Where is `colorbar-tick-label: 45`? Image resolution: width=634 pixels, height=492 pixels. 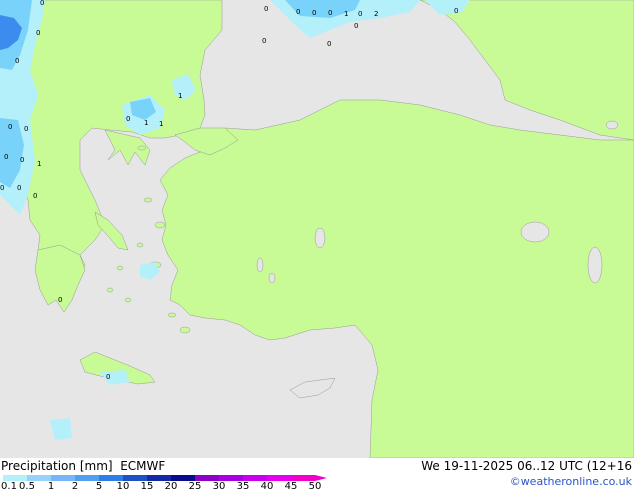
colorbar-tick-label: 45 is located at coordinates (291, 486).